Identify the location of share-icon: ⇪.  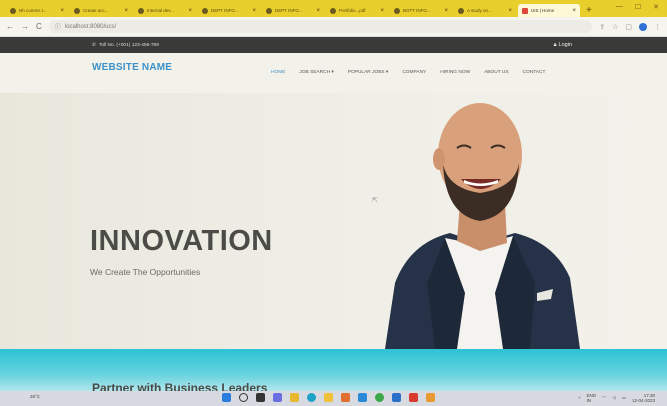
(602, 27).